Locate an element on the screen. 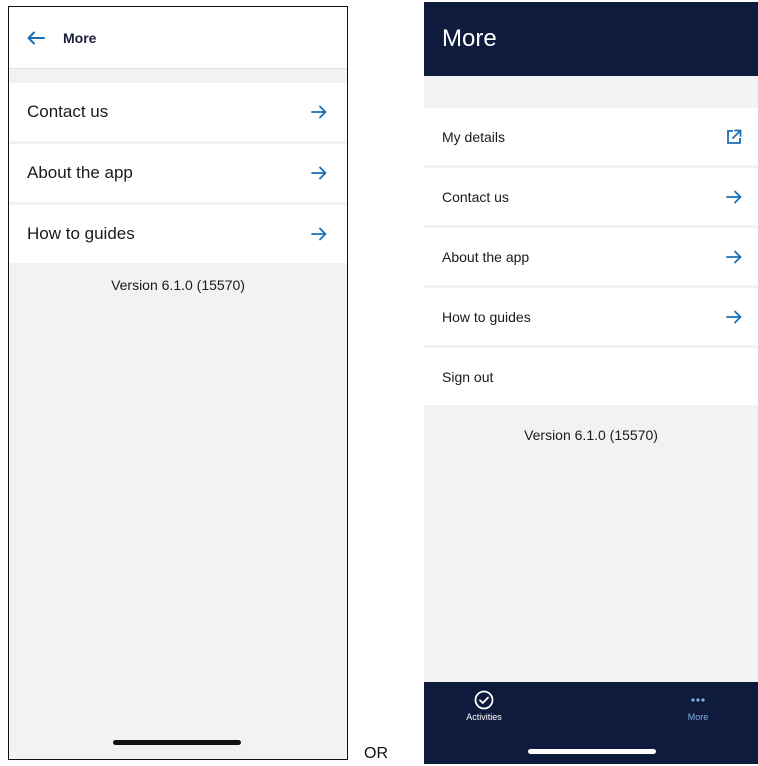  tab-more: More is located at coordinates (698, 723).